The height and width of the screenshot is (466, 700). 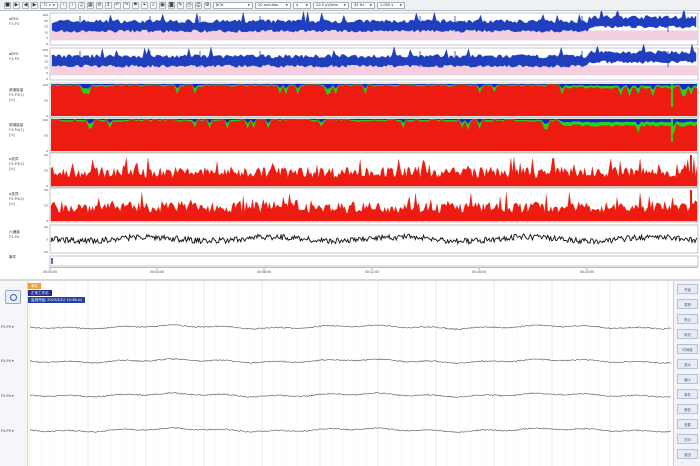 I want to click on y-tick-label: 50, so click(x=46, y=227).